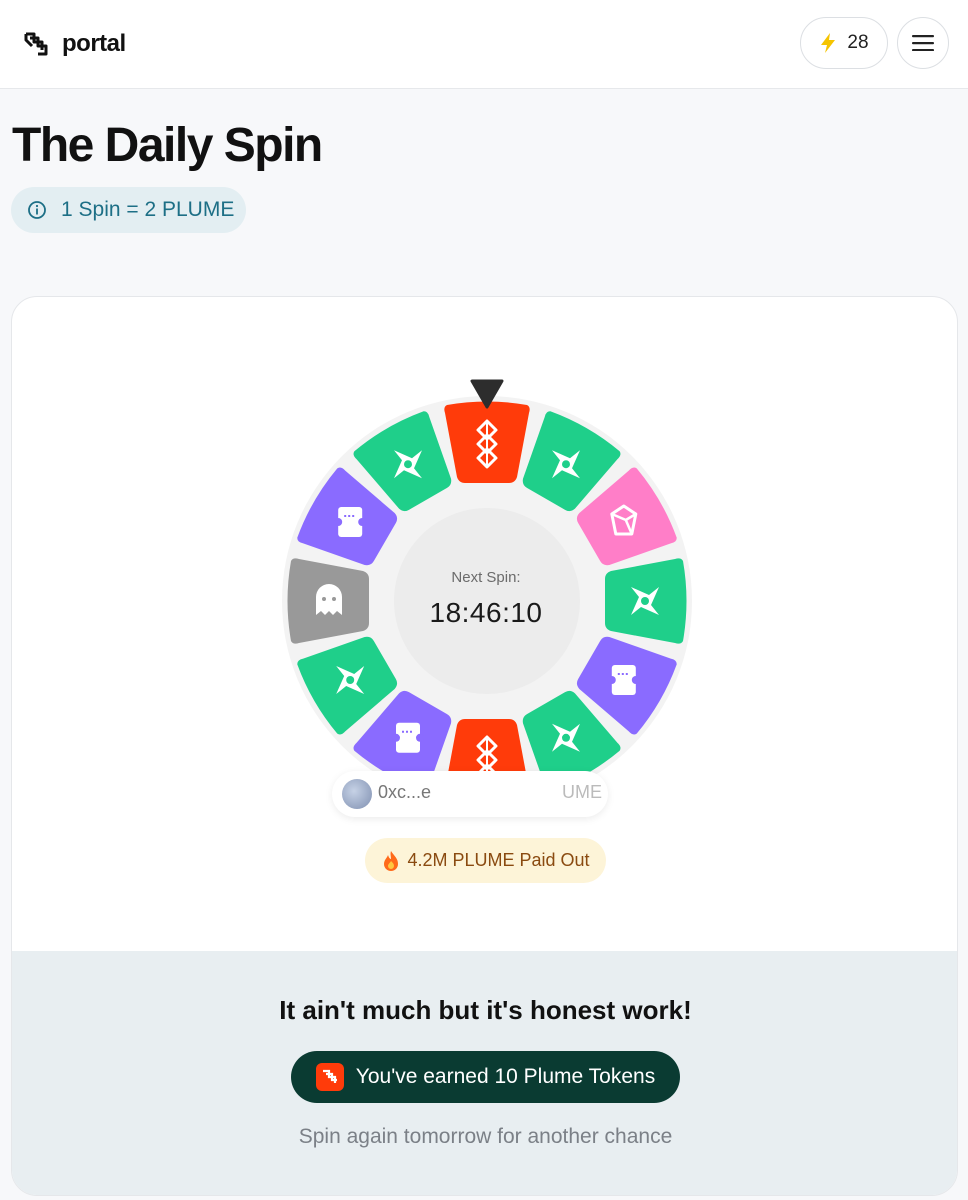 This screenshot has height=1200, width=968. Describe the element at coordinates (37, 210) in the screenshot. I see `info-icon` at that location.